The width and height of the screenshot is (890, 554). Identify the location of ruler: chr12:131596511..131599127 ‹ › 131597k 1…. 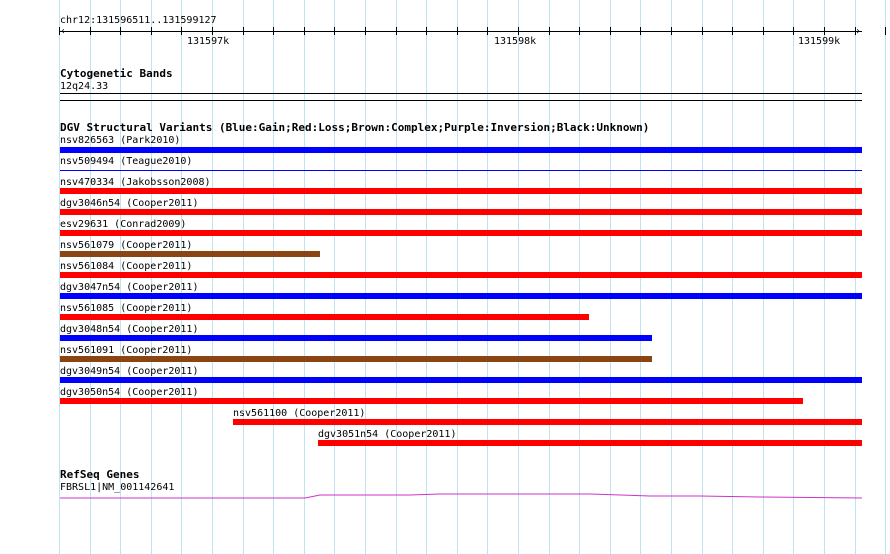
(445, 30).